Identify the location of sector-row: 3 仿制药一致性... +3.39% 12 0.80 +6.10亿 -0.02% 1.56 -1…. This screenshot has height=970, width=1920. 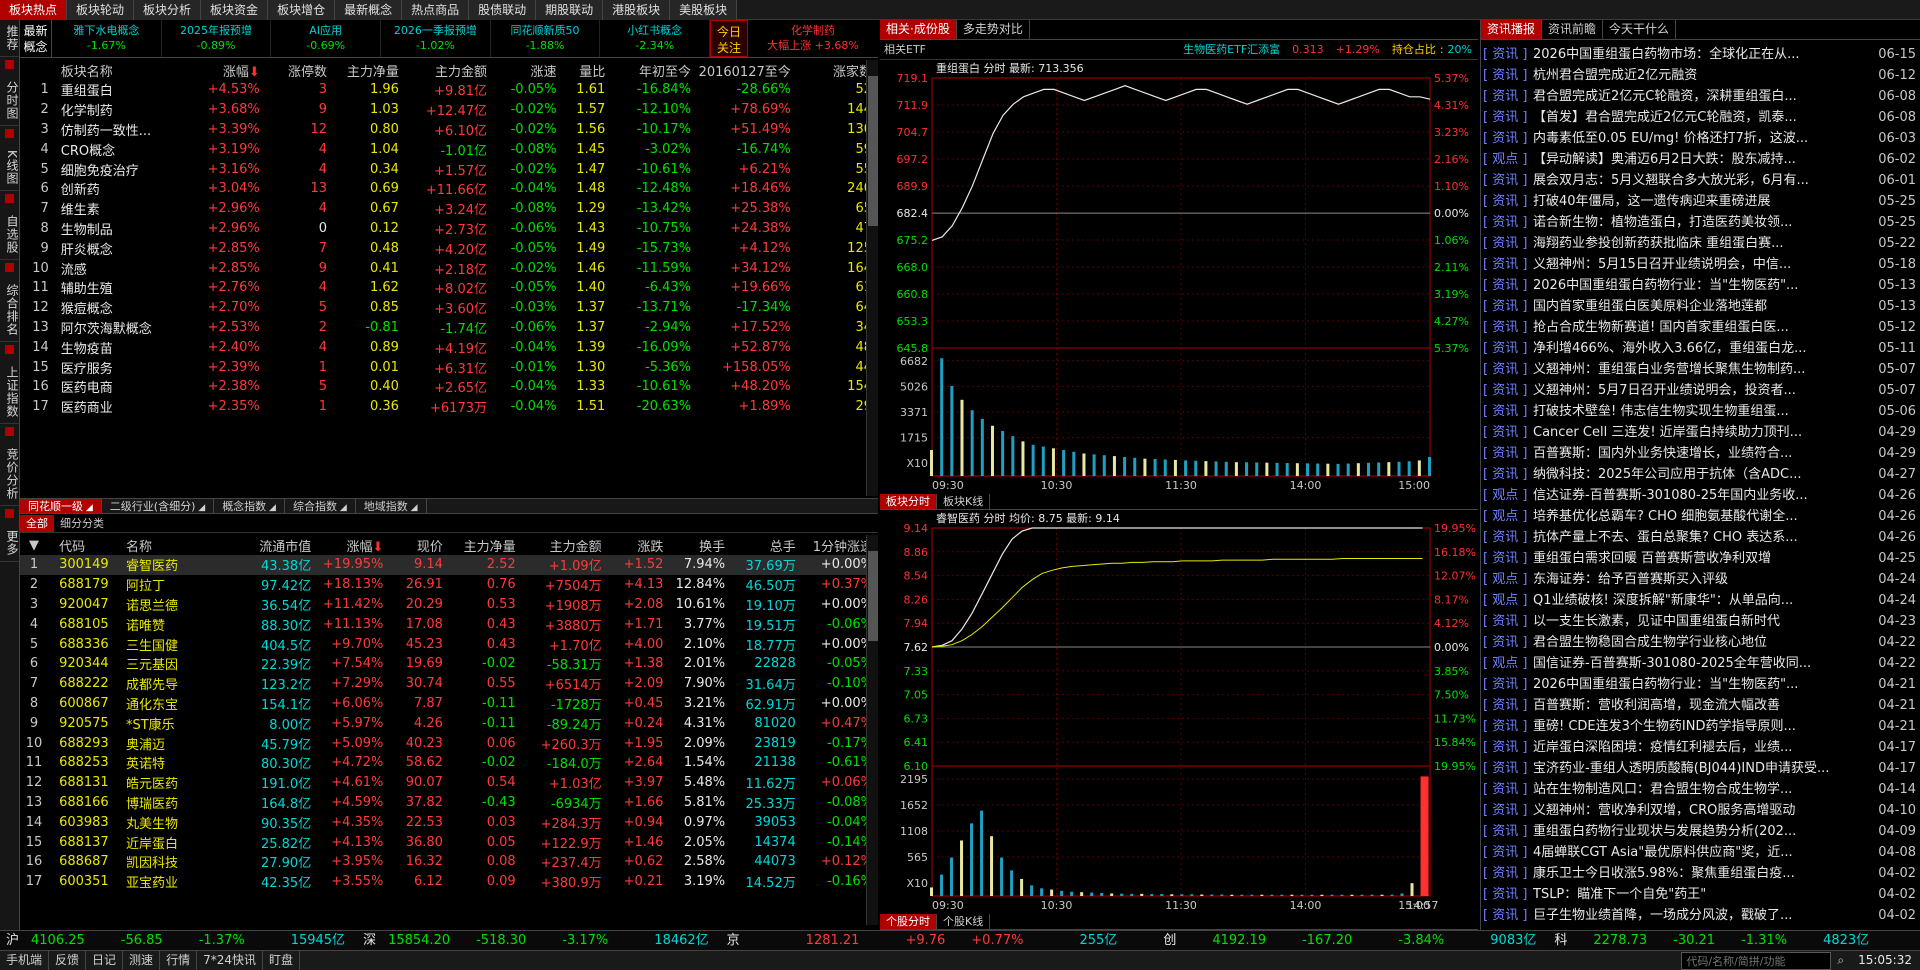
(449, 130).